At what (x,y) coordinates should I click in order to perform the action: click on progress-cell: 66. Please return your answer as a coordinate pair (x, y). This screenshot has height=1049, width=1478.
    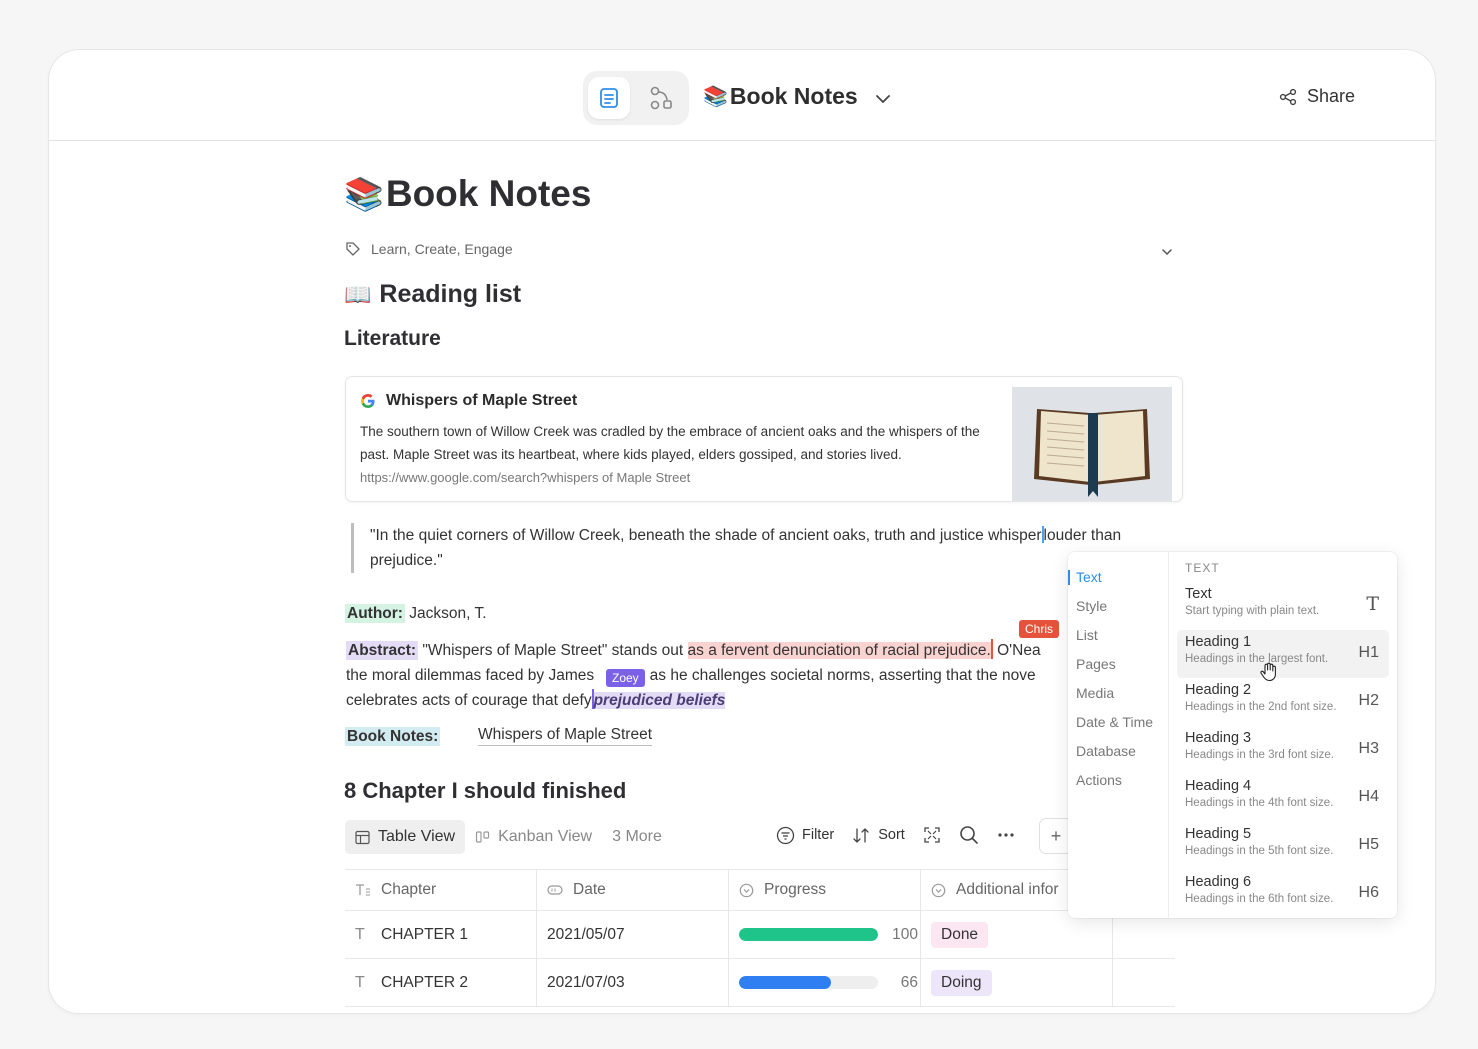
    Looking at the image, I should click on (825, 982).